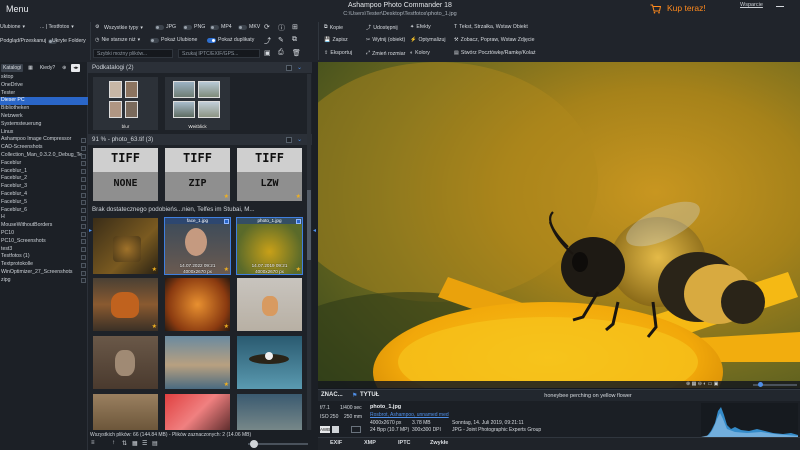 This screenshot has width=800, height=450. What do you see at coordinates (44, 109) in the screenshot?
I see `tree-item: Bibliotheken` at bounding box center [44, 109].